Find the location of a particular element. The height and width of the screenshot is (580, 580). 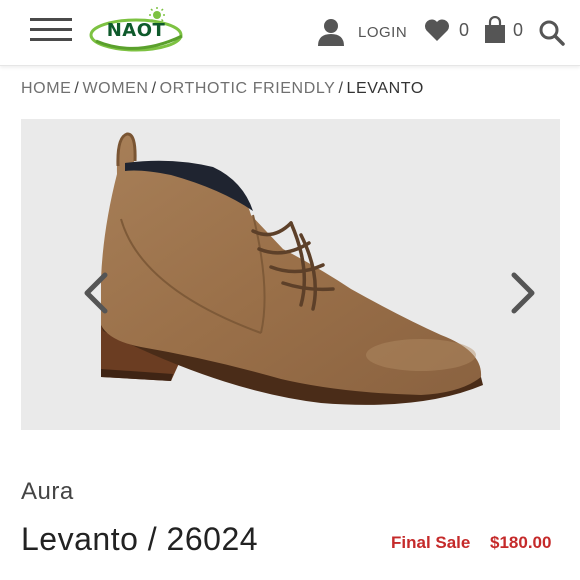

chevron-right-icon is located at coordinates (523, 293).